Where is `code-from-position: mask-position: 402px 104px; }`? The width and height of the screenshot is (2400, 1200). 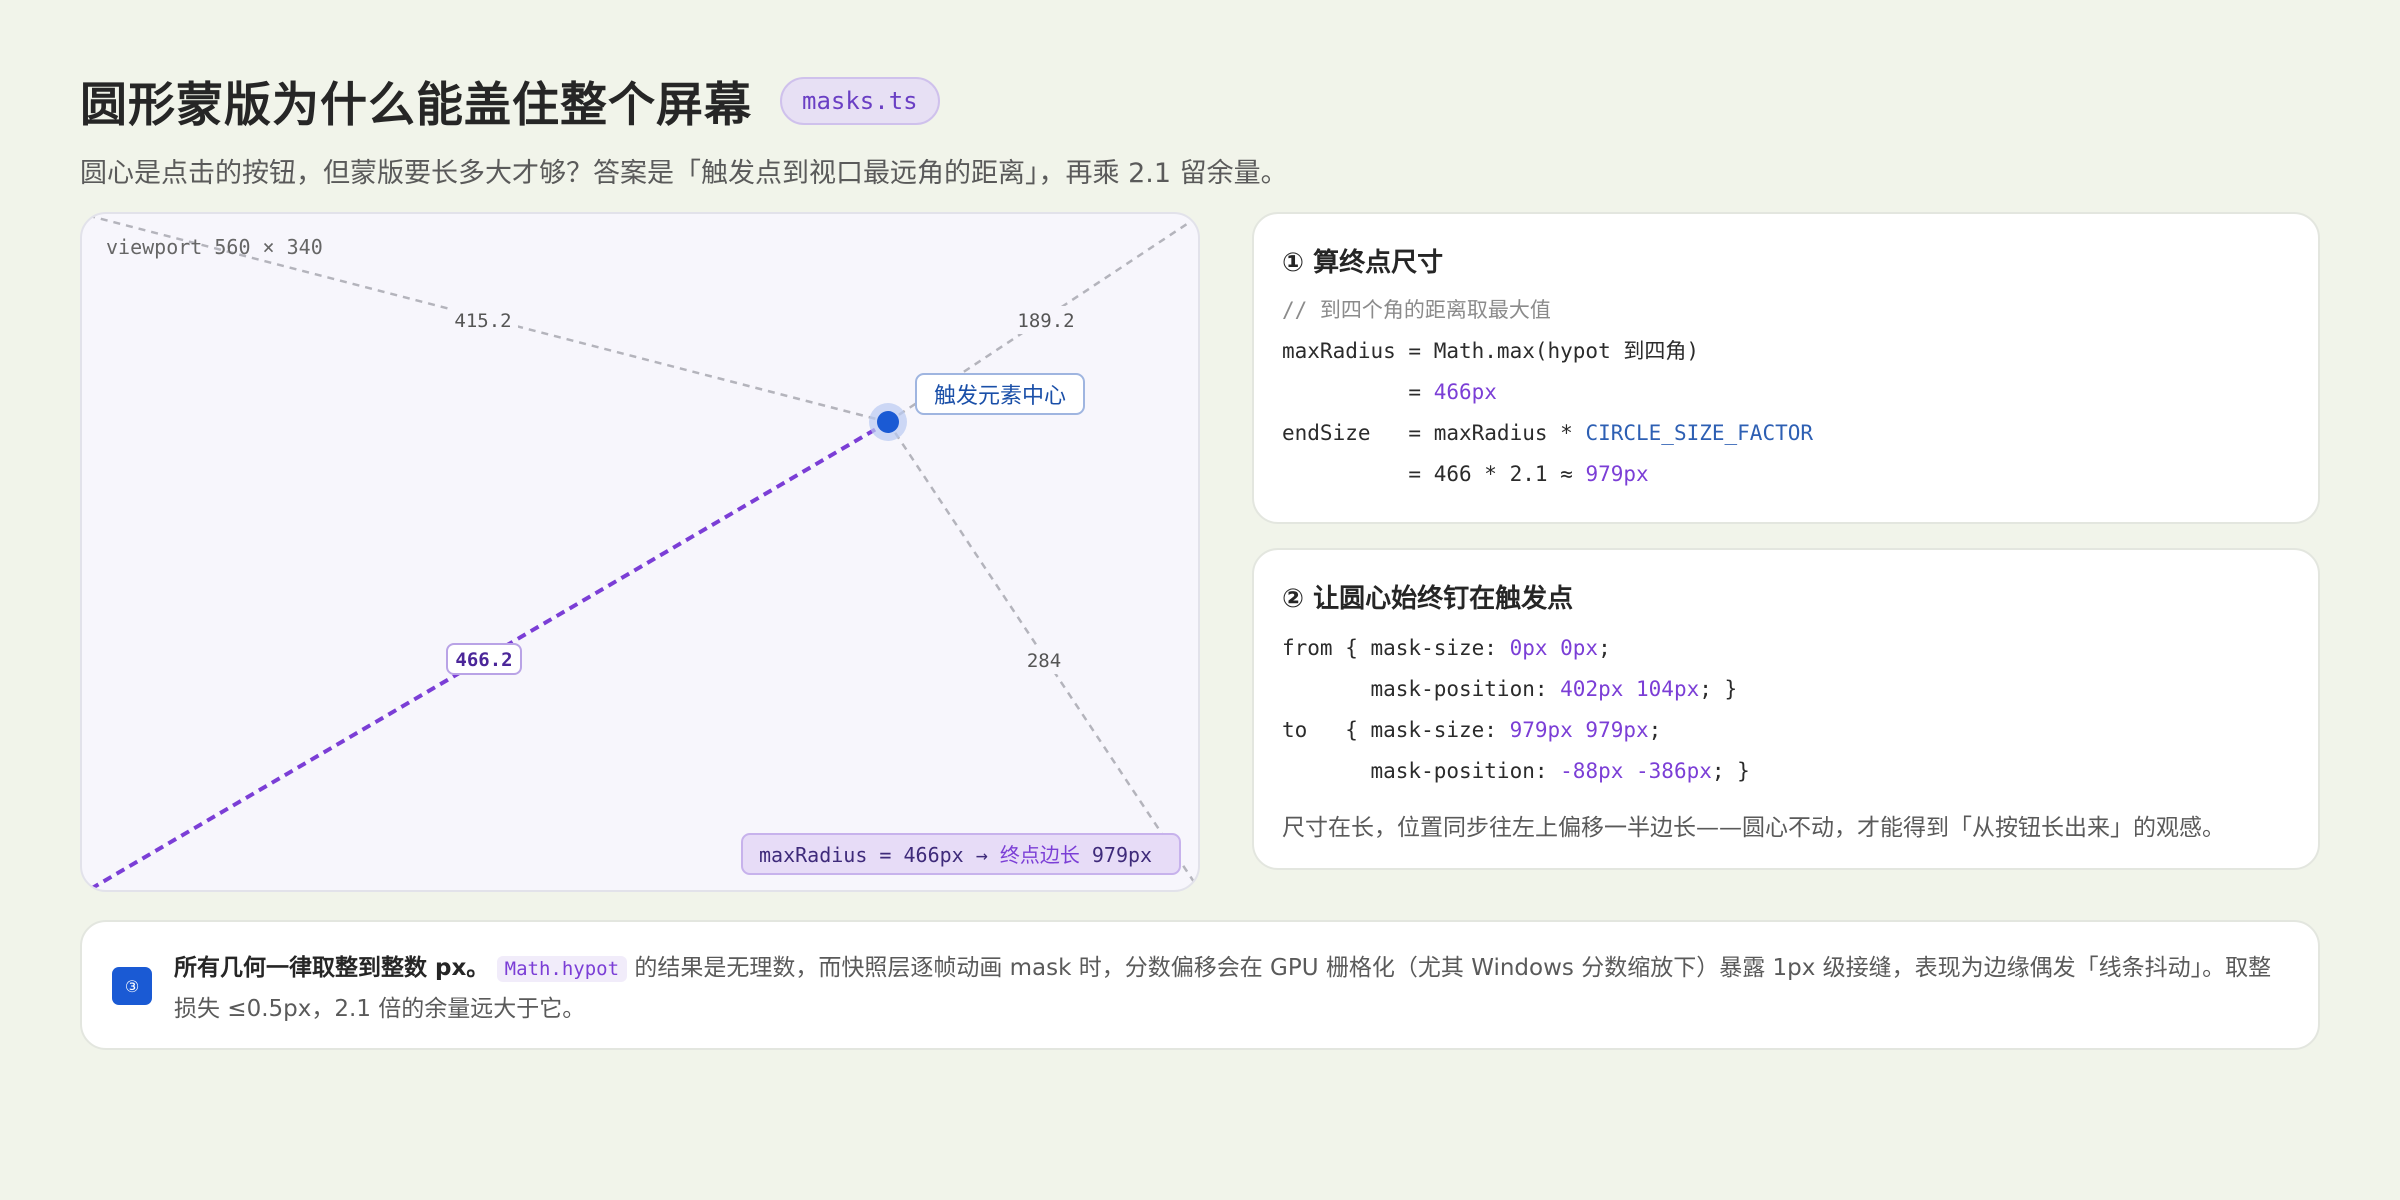 code-from-position: mask-position: 402px 104px; } is located at coordinates (1510, 689).